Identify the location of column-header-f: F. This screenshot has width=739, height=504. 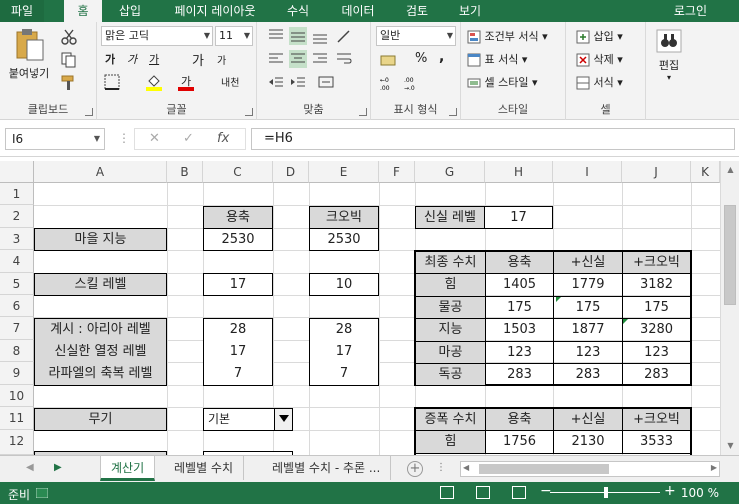
(397, 172).